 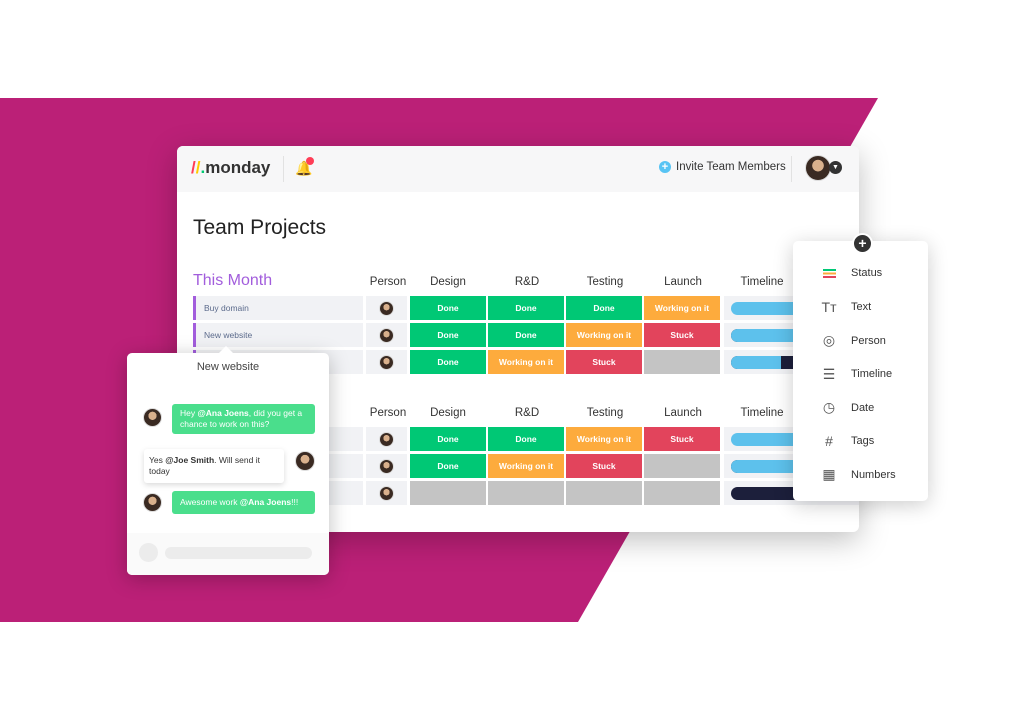 What do you see at coordinates (872, 374) in the screenshot?
I see `menu-item-label: Timeline` at bounding box center [872, 374].